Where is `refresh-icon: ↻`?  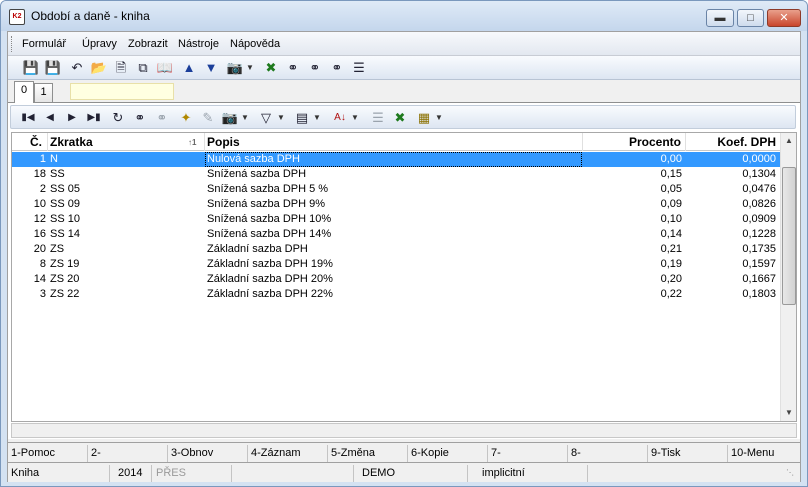
refresh-icon: ↻ is located at coordinates (118, 118).